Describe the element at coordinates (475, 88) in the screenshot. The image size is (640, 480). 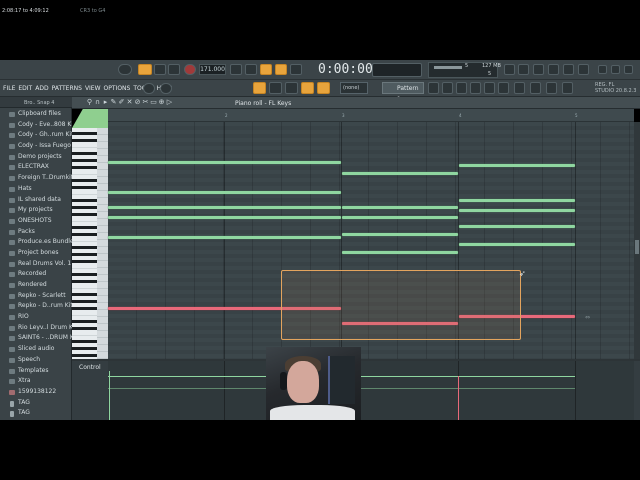
I see `browser-icon` at that location.